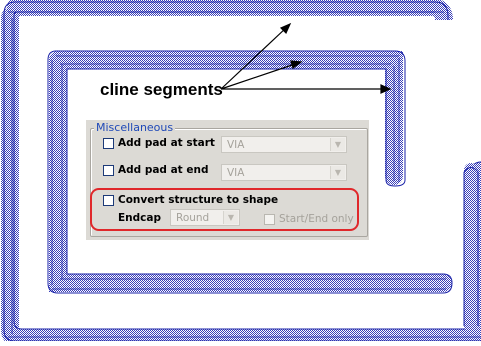  I want to click on endcap-label: Endcap, so click(139, 218).